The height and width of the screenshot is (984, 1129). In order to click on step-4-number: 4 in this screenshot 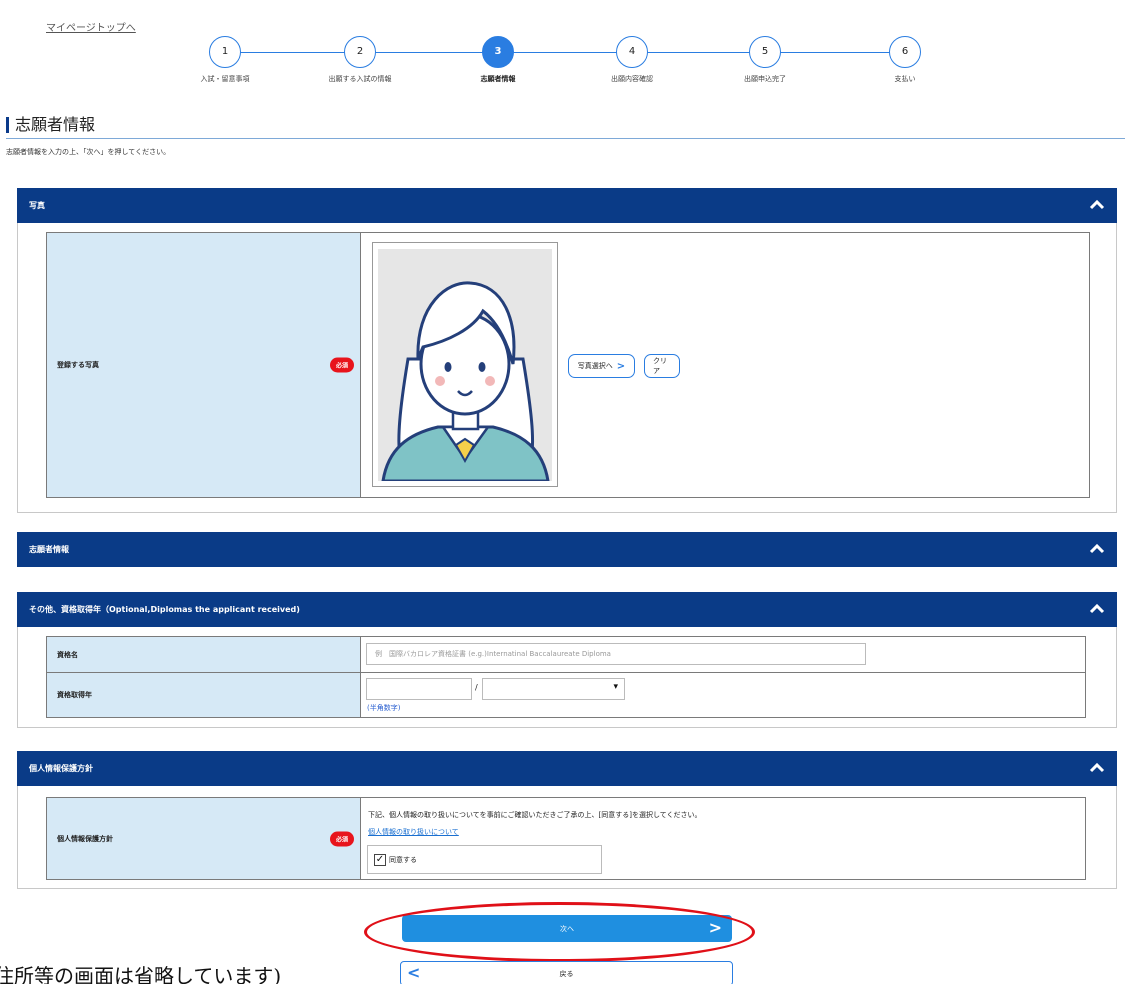, I will do `click(632, 52)`.